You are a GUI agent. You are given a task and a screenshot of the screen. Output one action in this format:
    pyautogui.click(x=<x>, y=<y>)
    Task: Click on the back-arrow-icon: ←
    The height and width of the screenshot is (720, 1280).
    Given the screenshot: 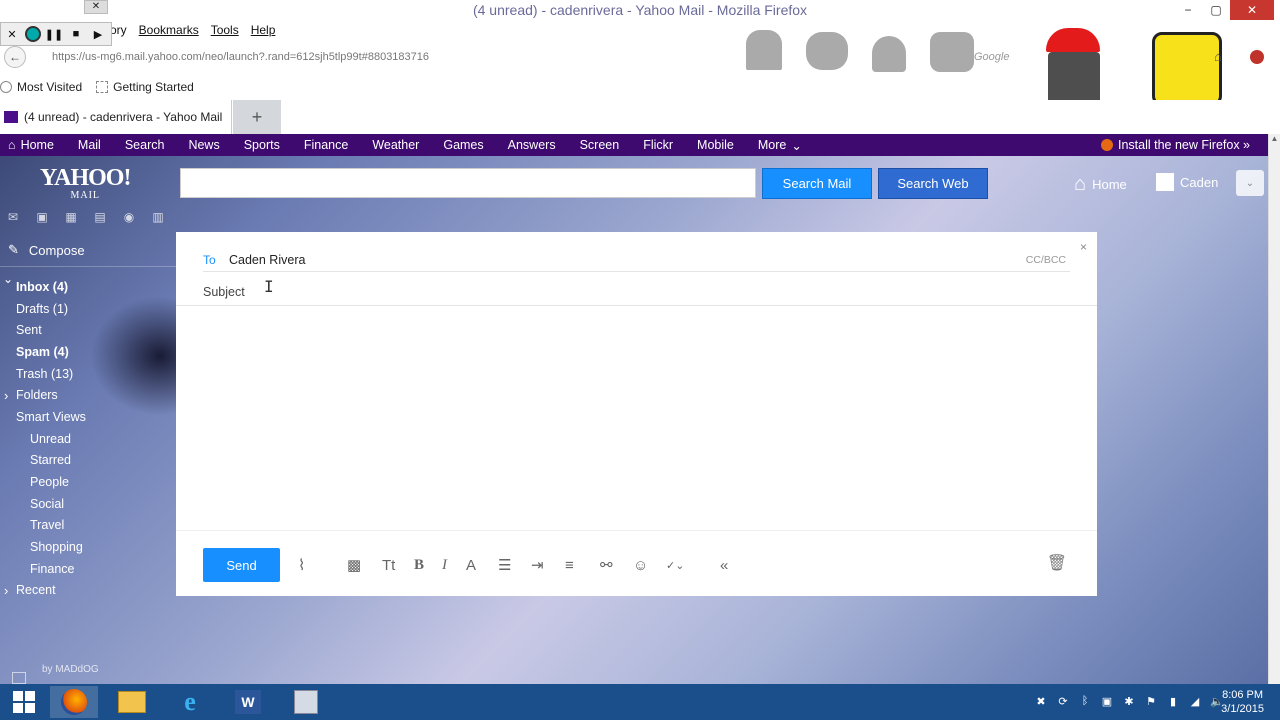 What is the action you would take?
    pyautogui.click(x=15, y=57)
    